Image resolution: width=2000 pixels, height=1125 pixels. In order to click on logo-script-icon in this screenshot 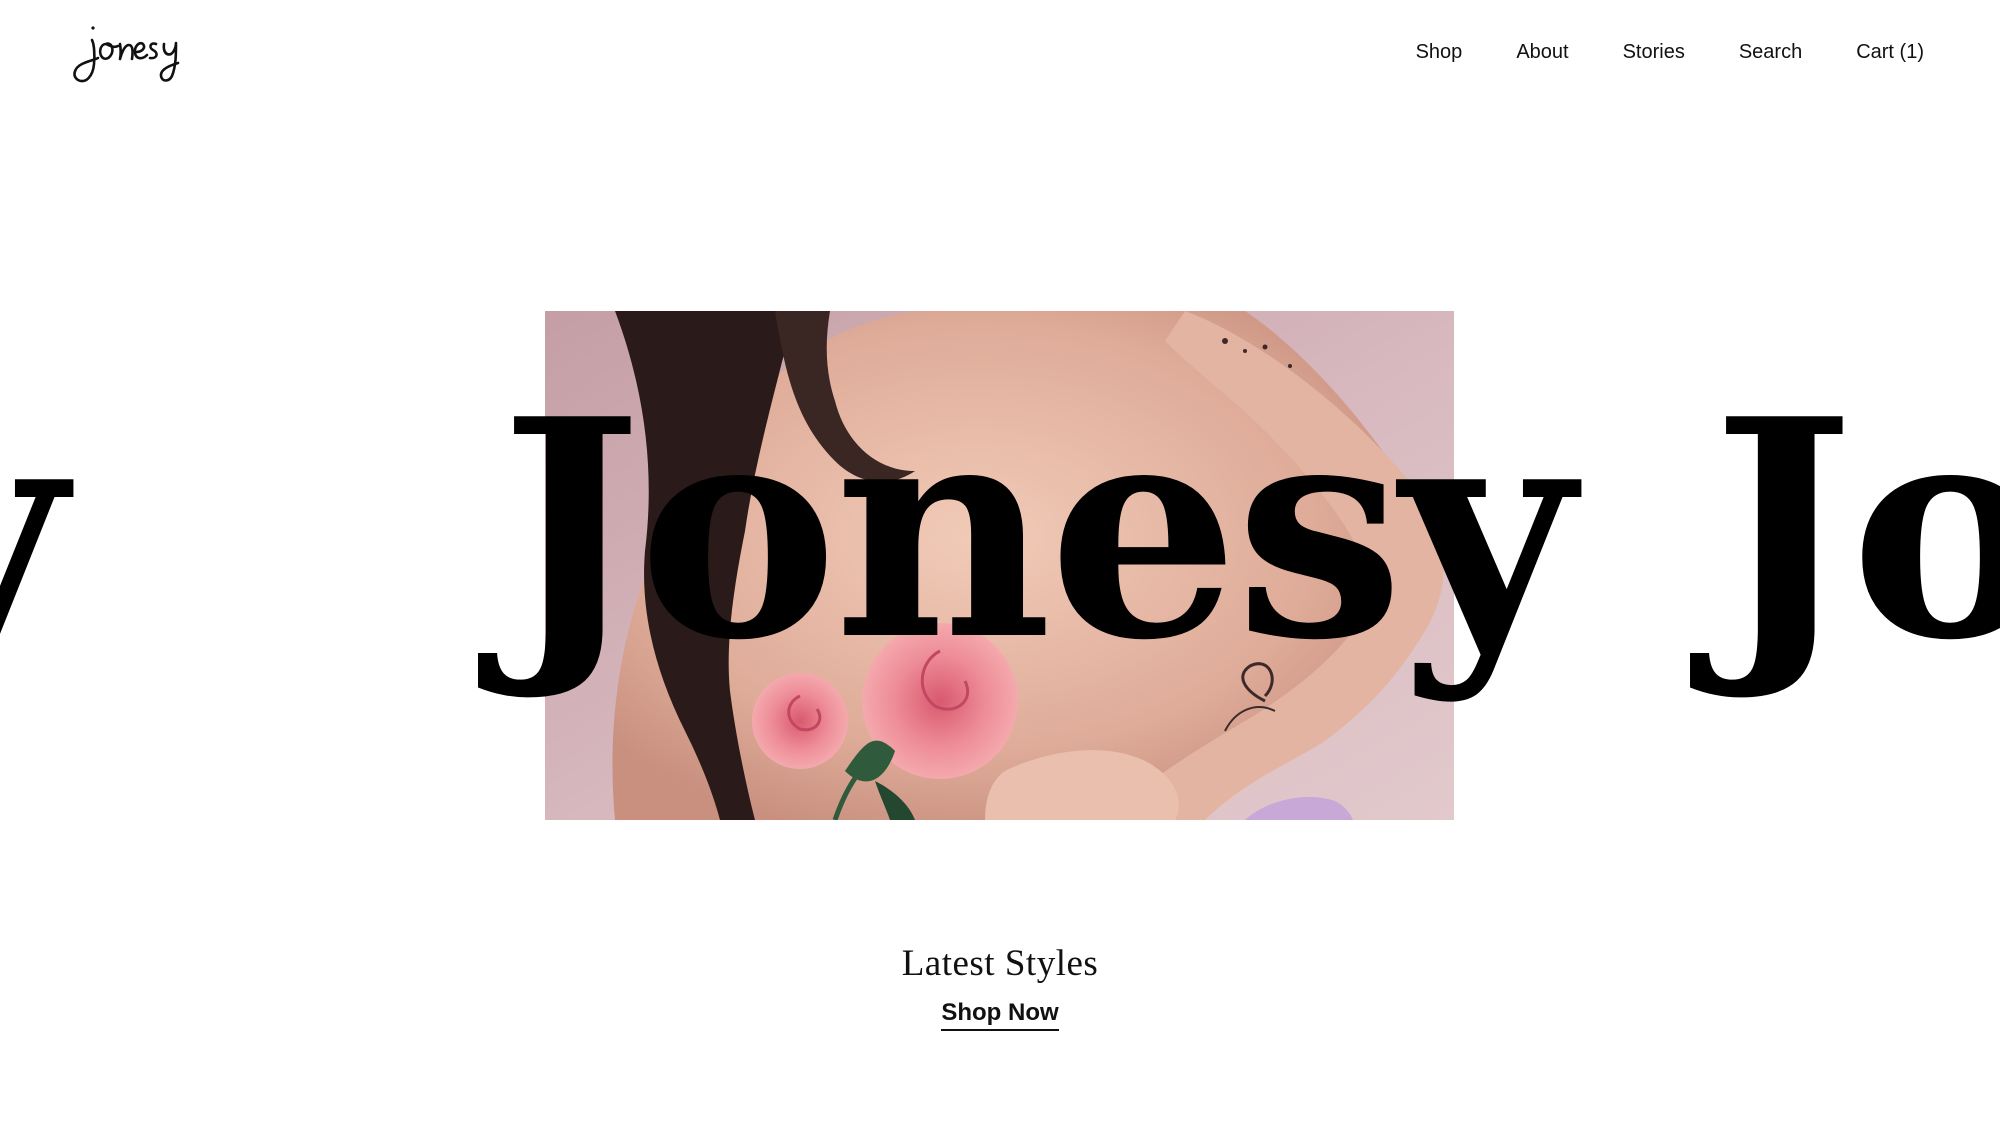, I will do `click(126, 54)`.